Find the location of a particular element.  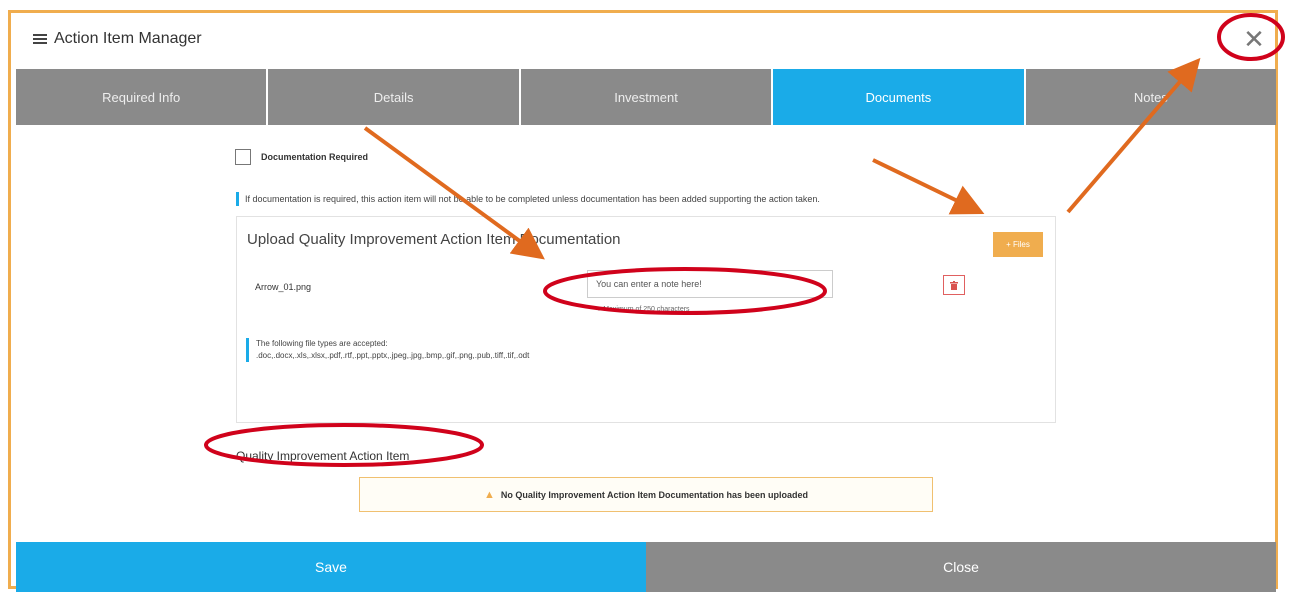

info-icon: ● is located at coordinates (599, 309).